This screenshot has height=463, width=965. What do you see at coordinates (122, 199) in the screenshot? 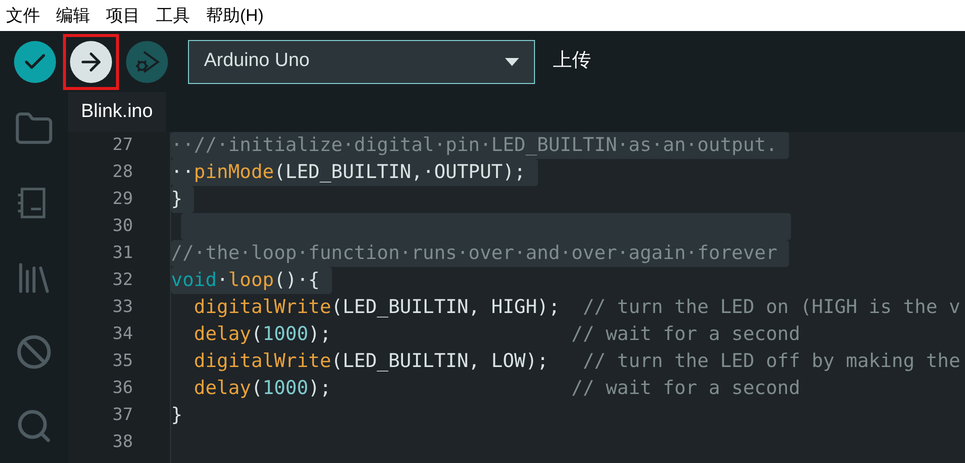
I see `line-number: 29` at bounding box center [122, 199].